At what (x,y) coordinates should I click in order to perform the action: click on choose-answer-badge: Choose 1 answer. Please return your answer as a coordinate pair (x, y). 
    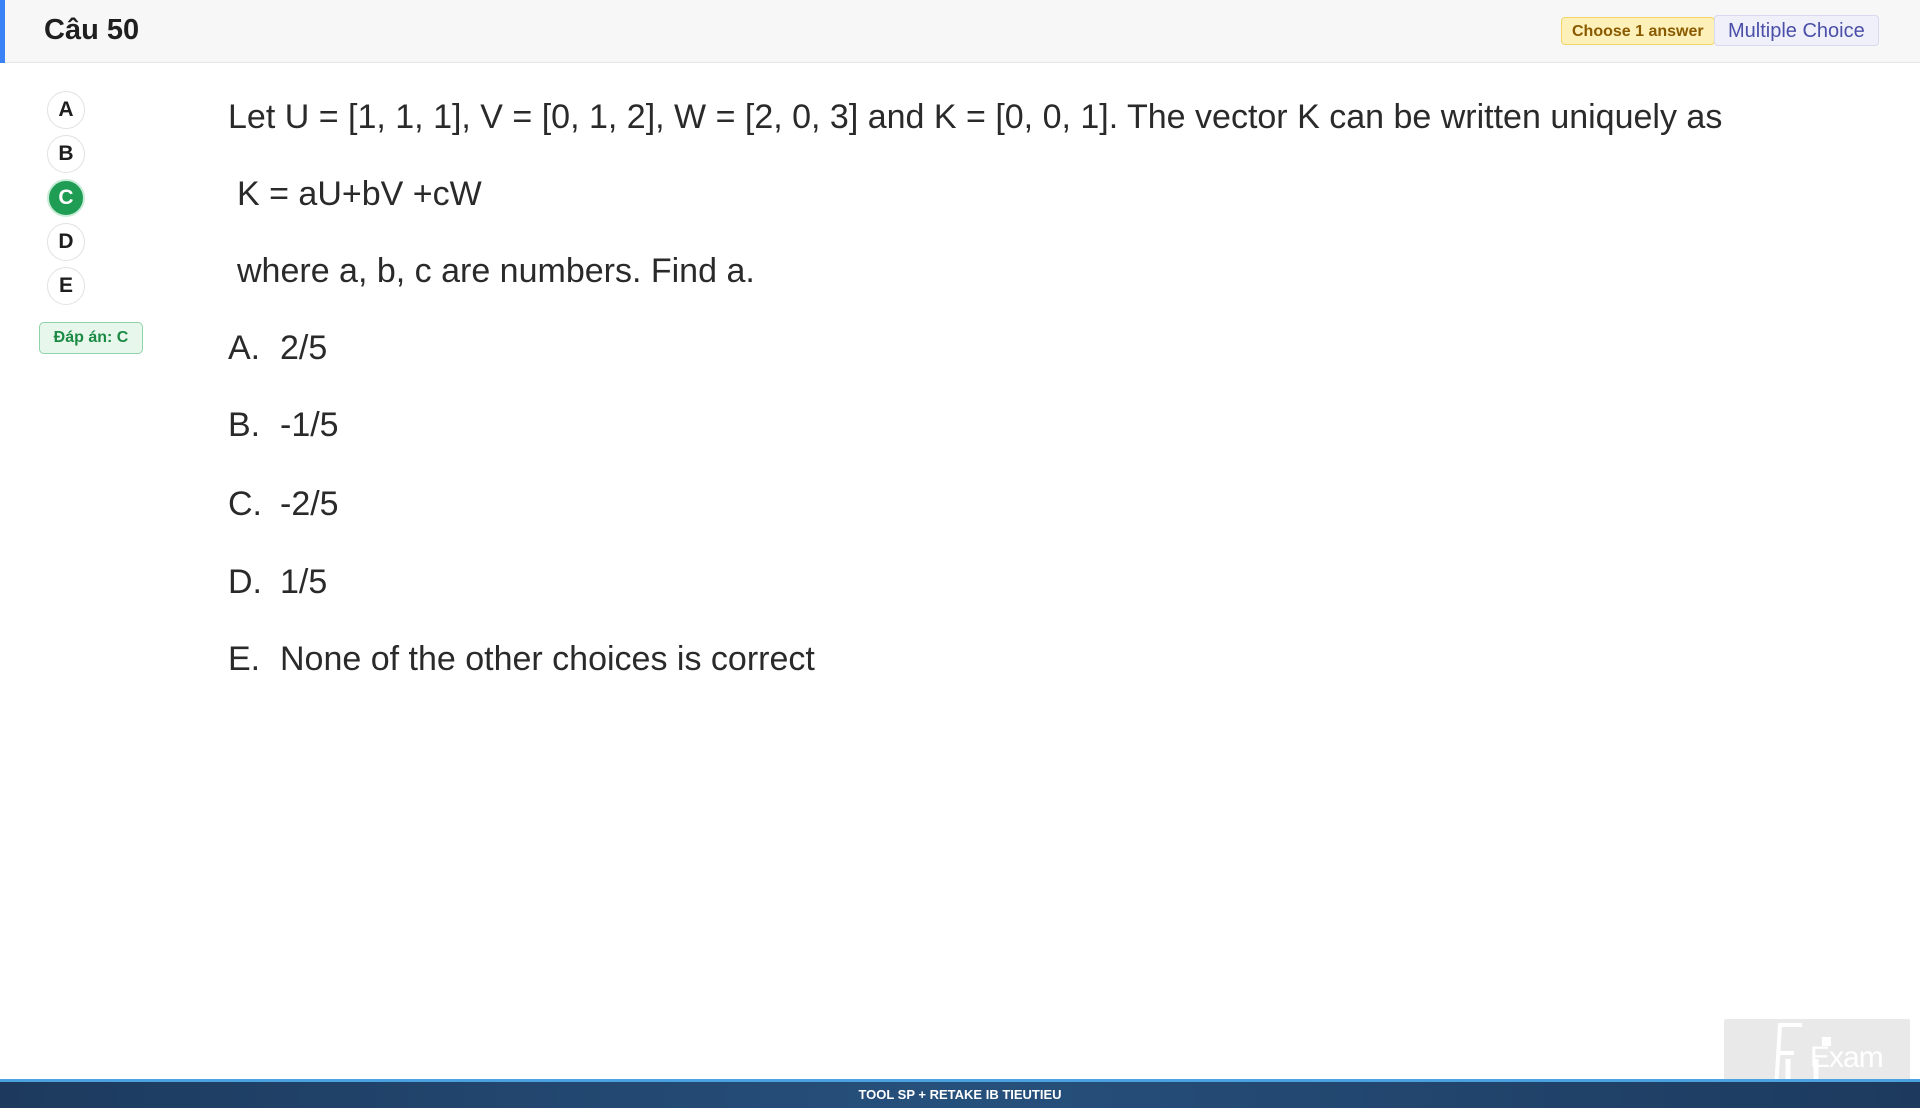
    Looking at the image, I should click on (1638, 31).